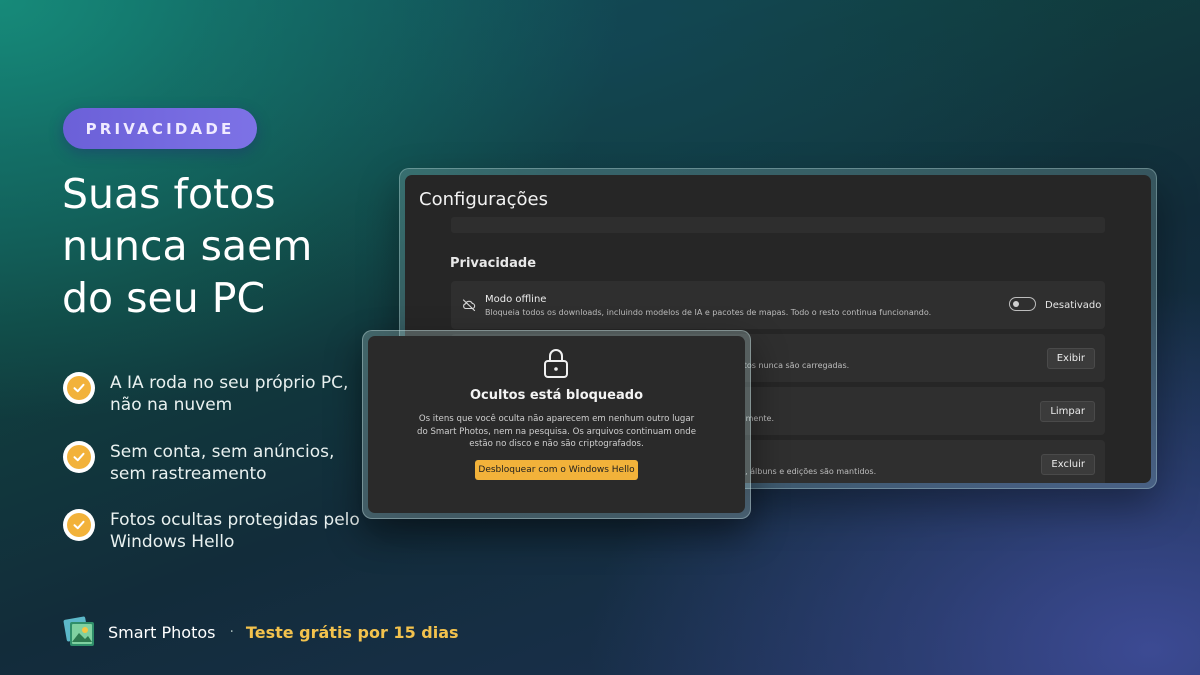 Image resolution: width=1200 pixels, height=675 pixels. What do you see at coordinates (160, 128) in the screenshot?
I see `privacy-badge: PRIVACIDADE` at bounding box center [160, 128].